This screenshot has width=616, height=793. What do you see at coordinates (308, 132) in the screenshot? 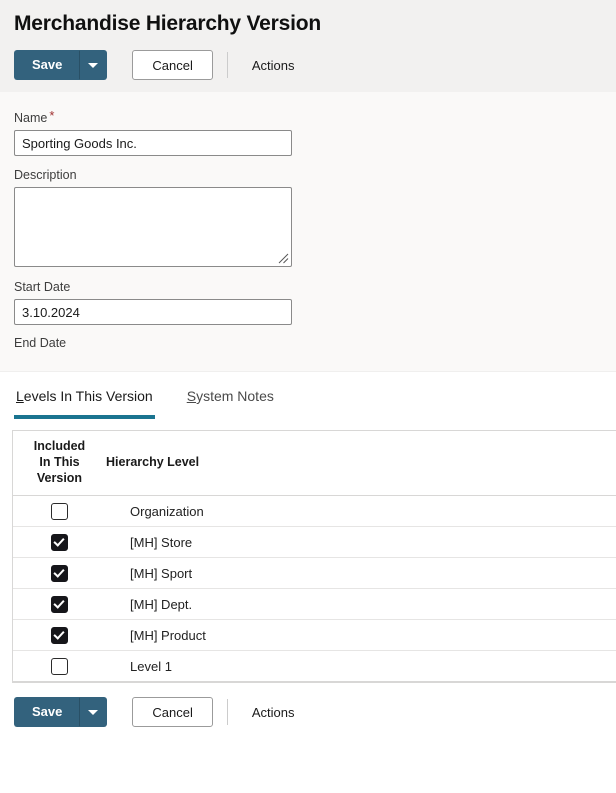
I see `field-name: Name *` at bounding box center [308, 132].